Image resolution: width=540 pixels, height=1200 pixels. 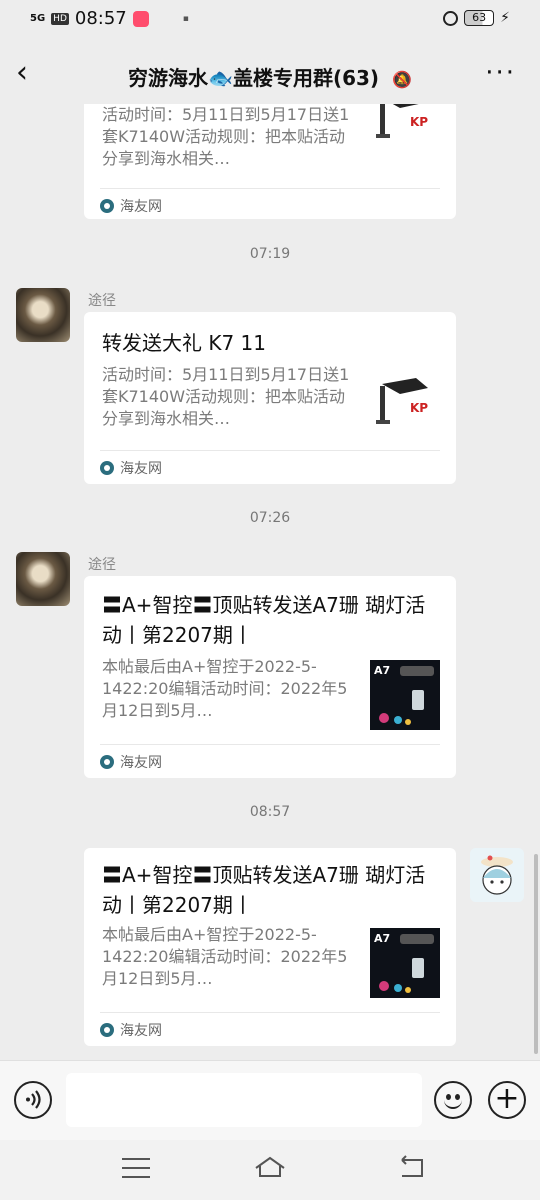 I want to click on system-nav-bar, so click(x=270, y=1170).